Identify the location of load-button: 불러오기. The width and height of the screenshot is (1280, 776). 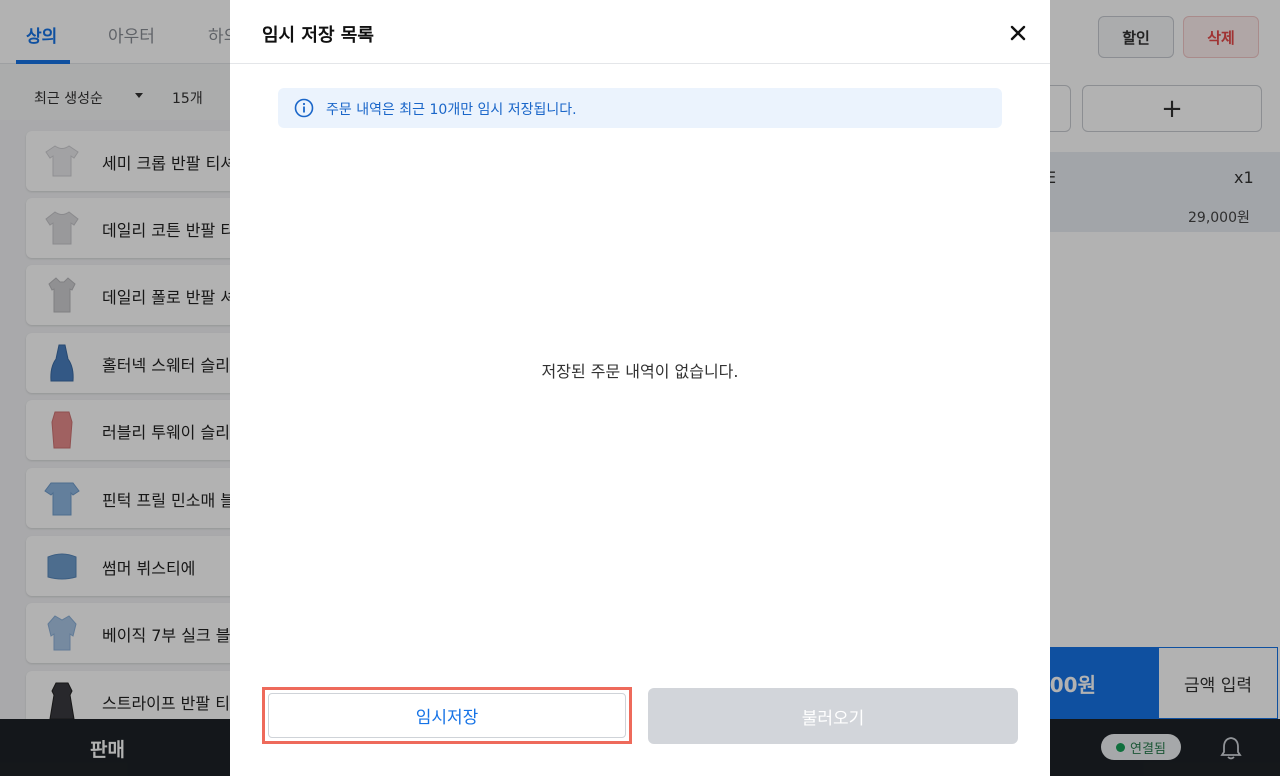
(833, 716).